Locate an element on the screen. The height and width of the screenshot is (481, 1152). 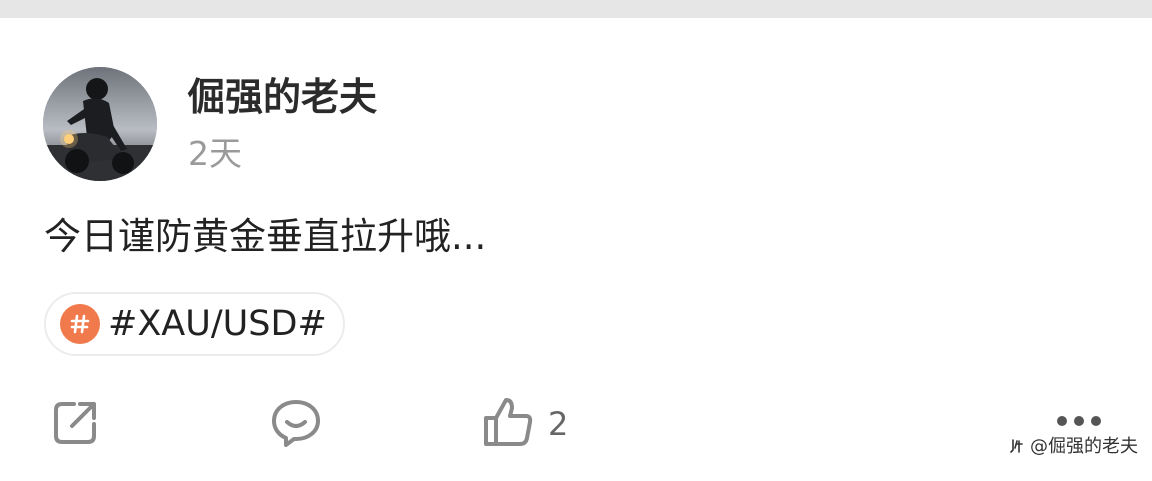
like-count: 2 is located at coordinates (558, 424).